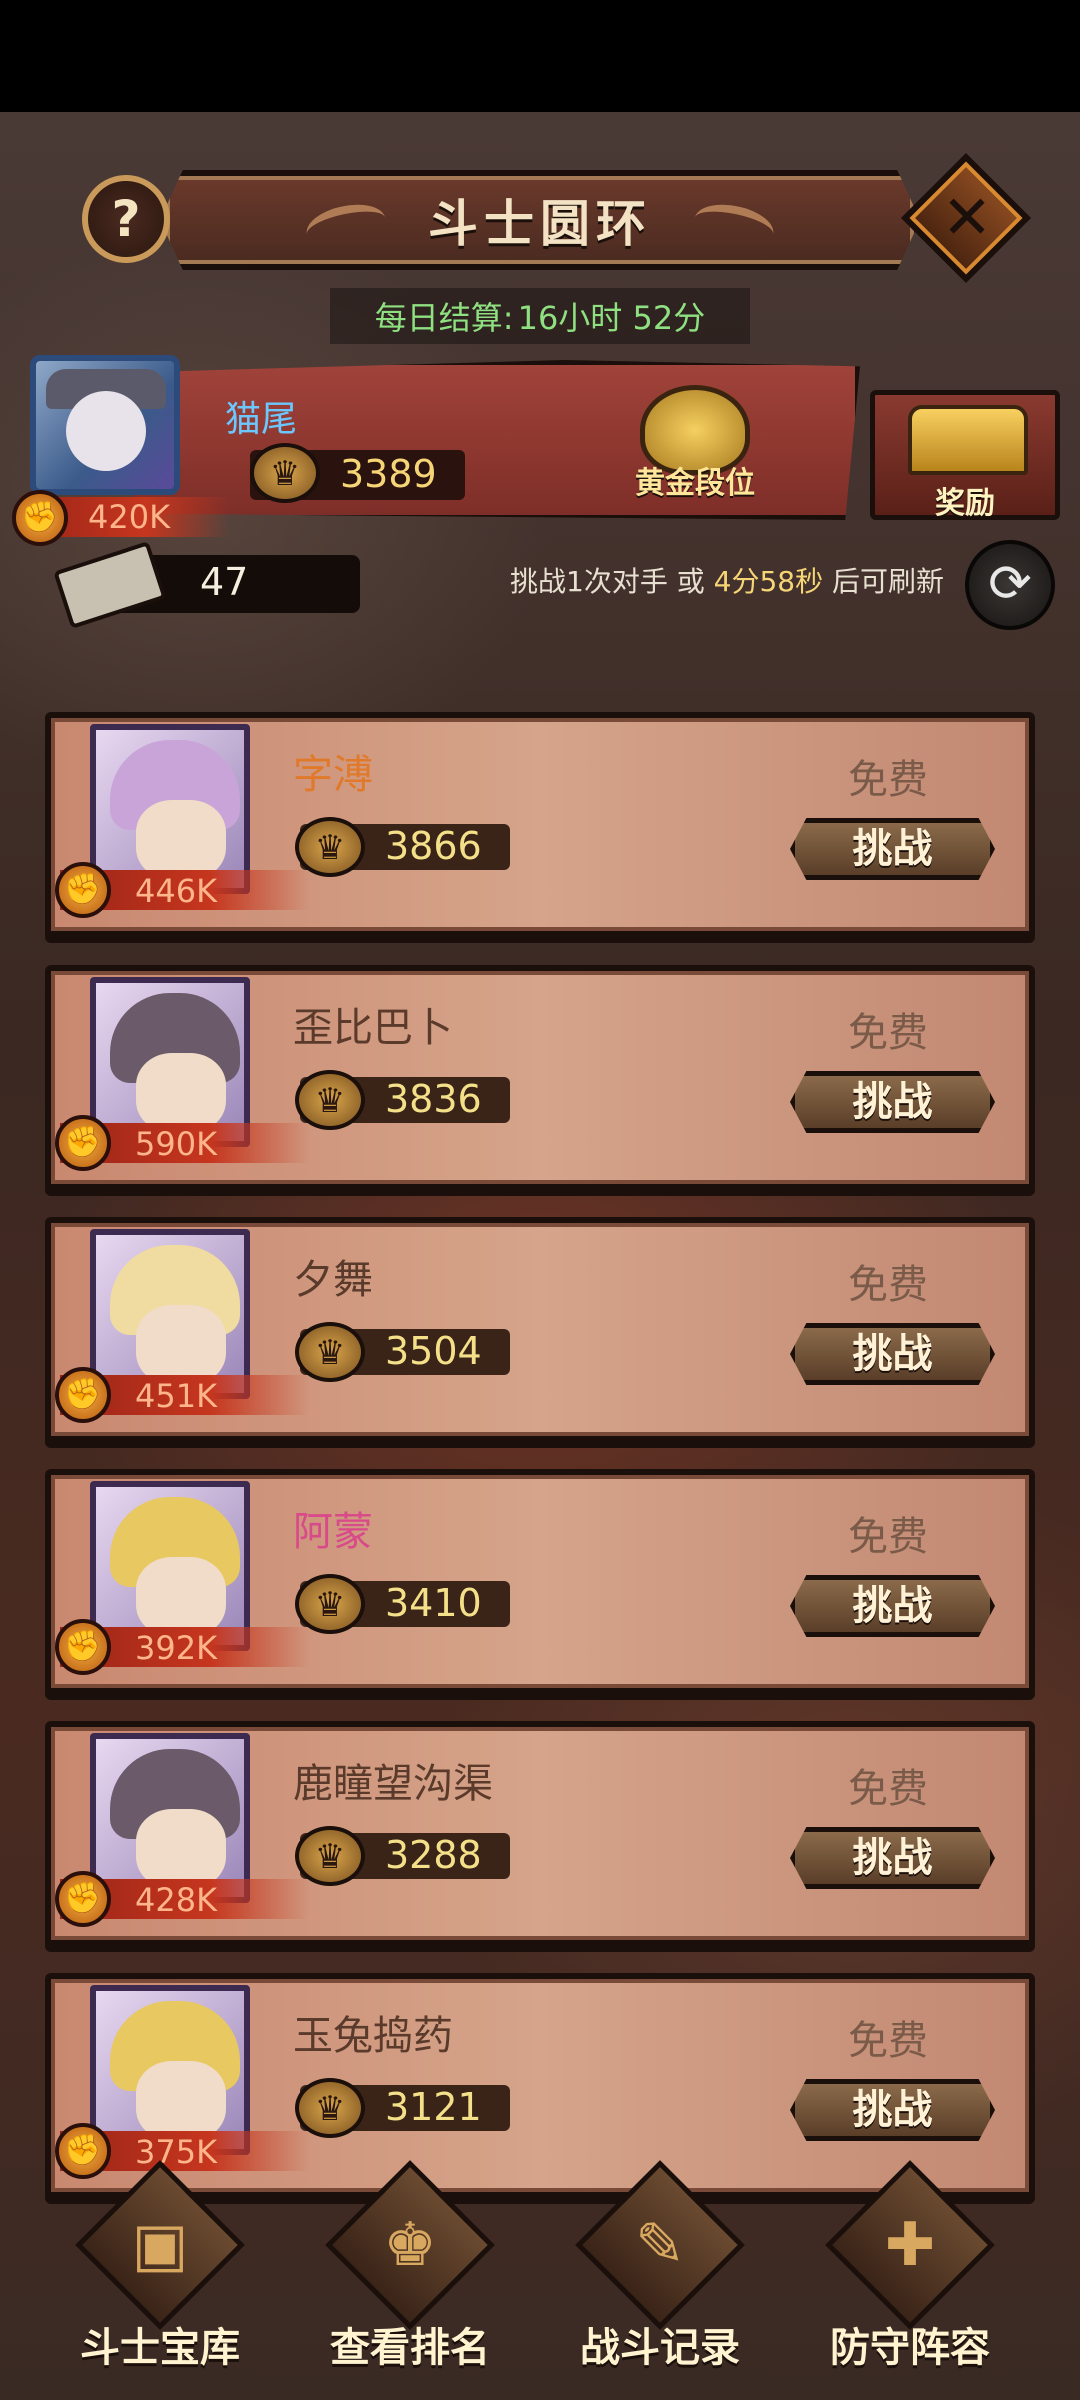 Image resolution: width=1080 pixels, height=2400 pixels. I want to click on refresh-icon: ⟳, so click(1010, 585).